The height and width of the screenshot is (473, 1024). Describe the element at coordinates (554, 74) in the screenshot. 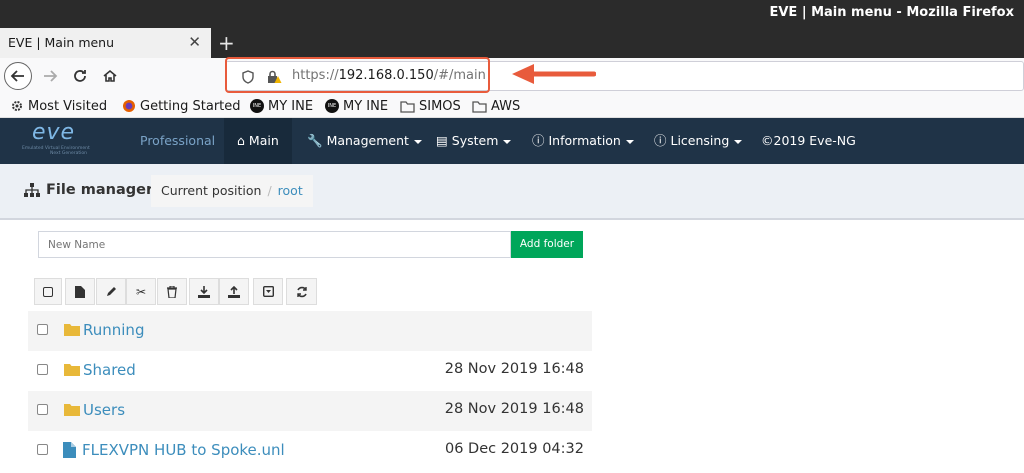

I see `annotation-arrow-icon` at that location.